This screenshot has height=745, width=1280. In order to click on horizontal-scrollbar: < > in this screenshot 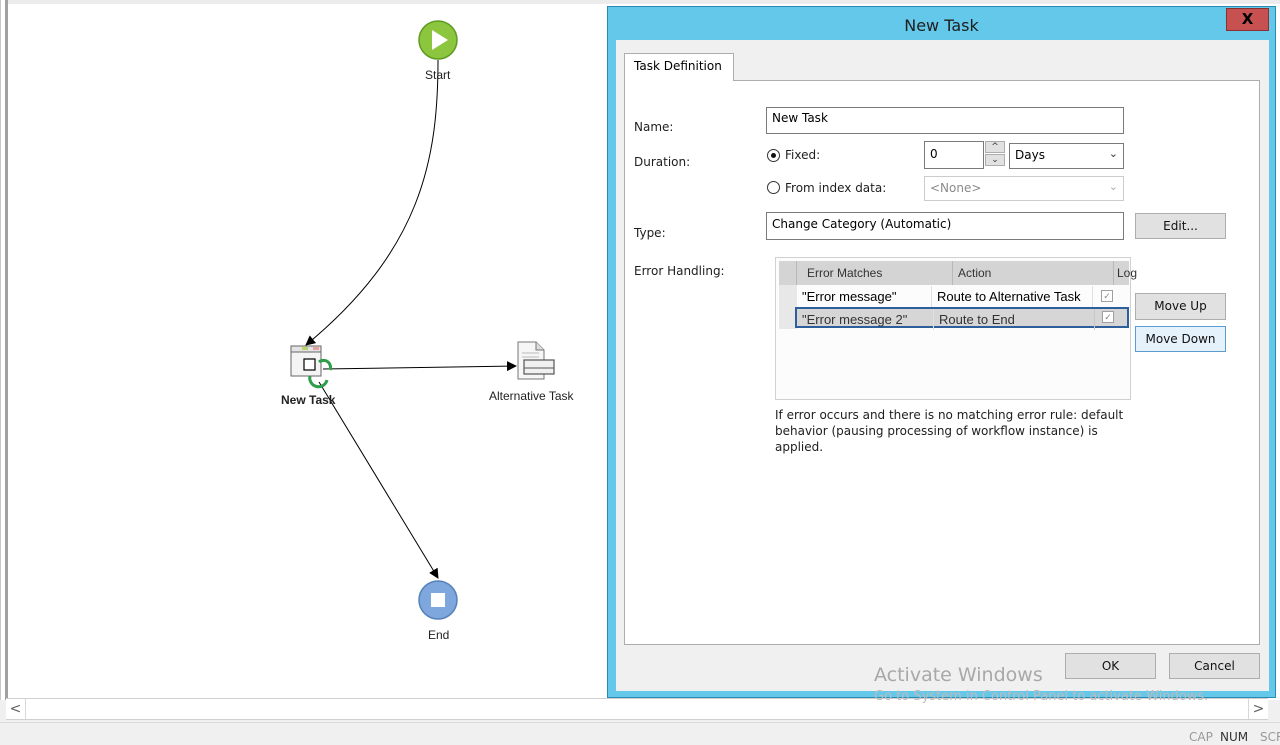, I will do `click(637, 709)`.